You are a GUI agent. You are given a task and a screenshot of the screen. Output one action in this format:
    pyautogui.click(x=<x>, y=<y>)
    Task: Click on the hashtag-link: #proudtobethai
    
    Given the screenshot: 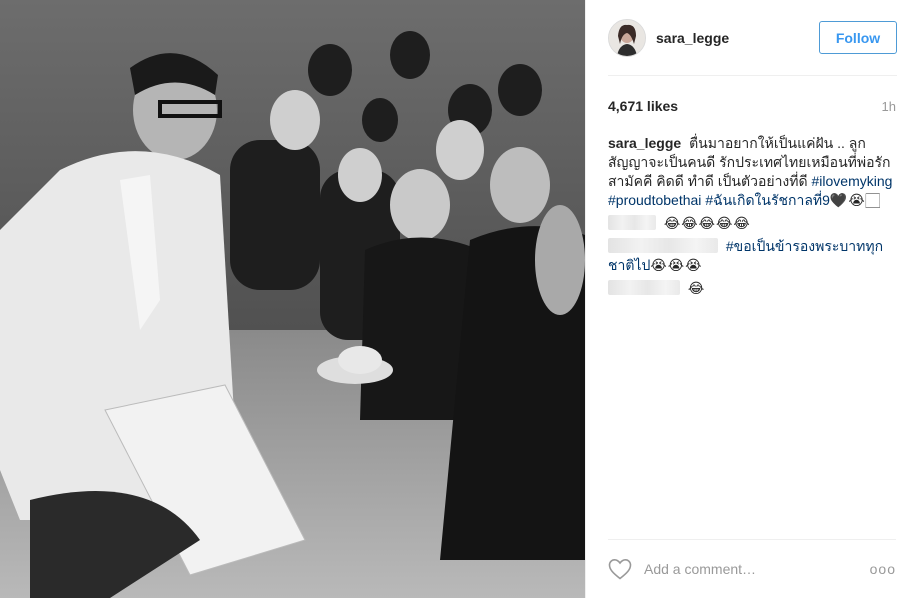 What is the action you would take?
    pyautogui.click(x=654, y=200)
    